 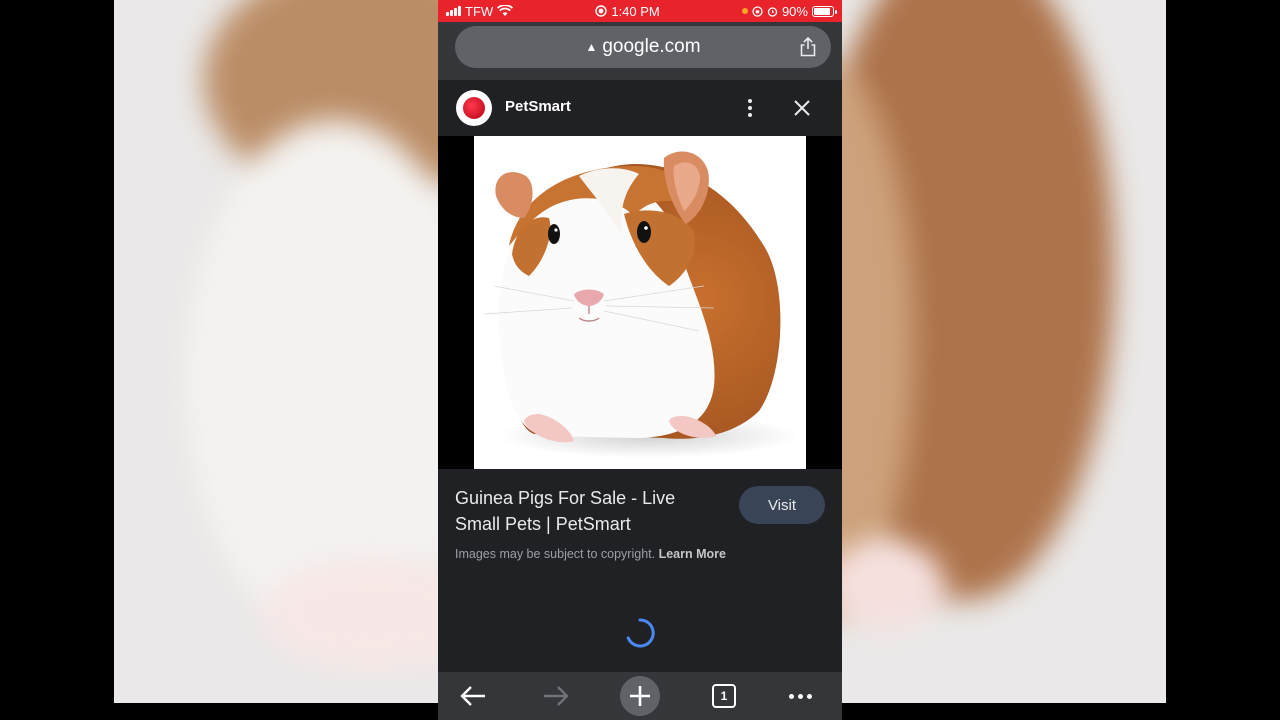 I want to click on carrier-label: TFW, so click(x=479, y=11).